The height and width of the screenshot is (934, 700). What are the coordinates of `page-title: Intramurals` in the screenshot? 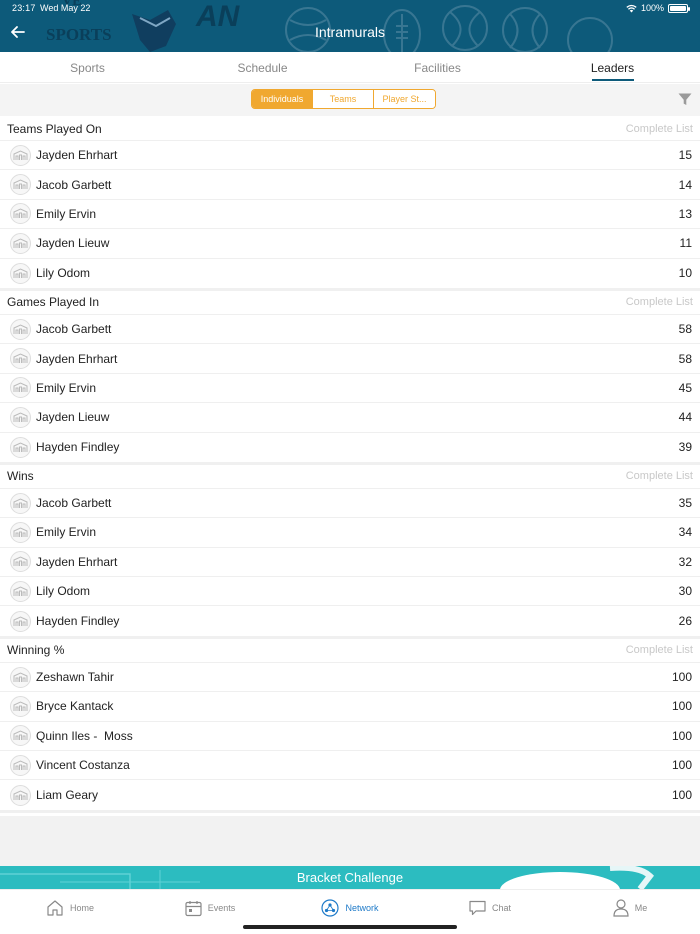 It's located at (350, 32).